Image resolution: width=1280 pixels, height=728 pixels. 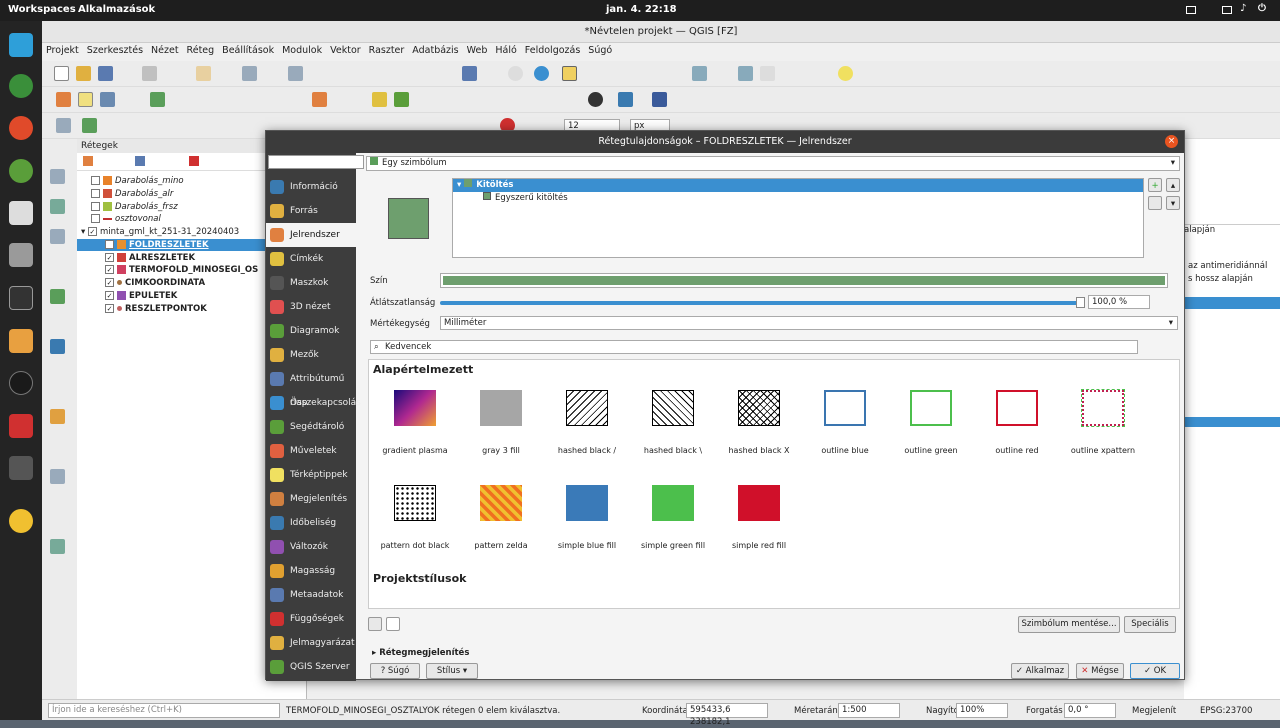 What do you see at coordinates (625, 99) in the screenshot?
I see `python-icon` at bounding box center [625, 99].